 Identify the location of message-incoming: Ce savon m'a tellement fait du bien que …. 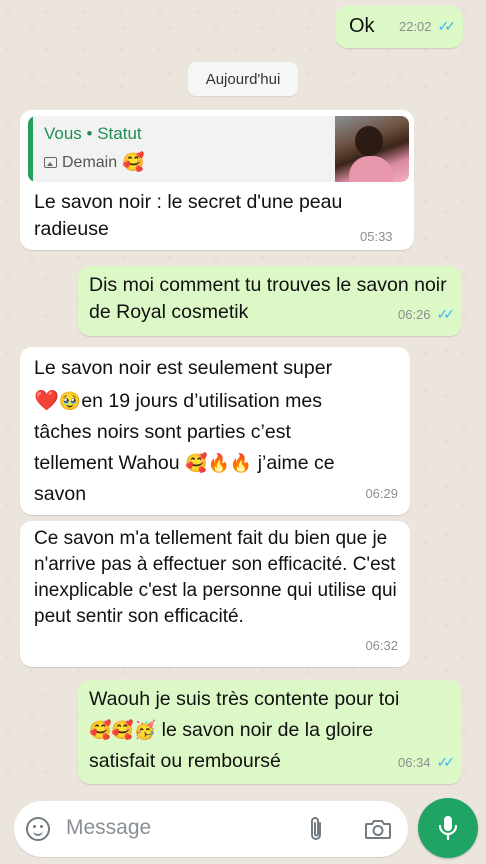
(215, 594).